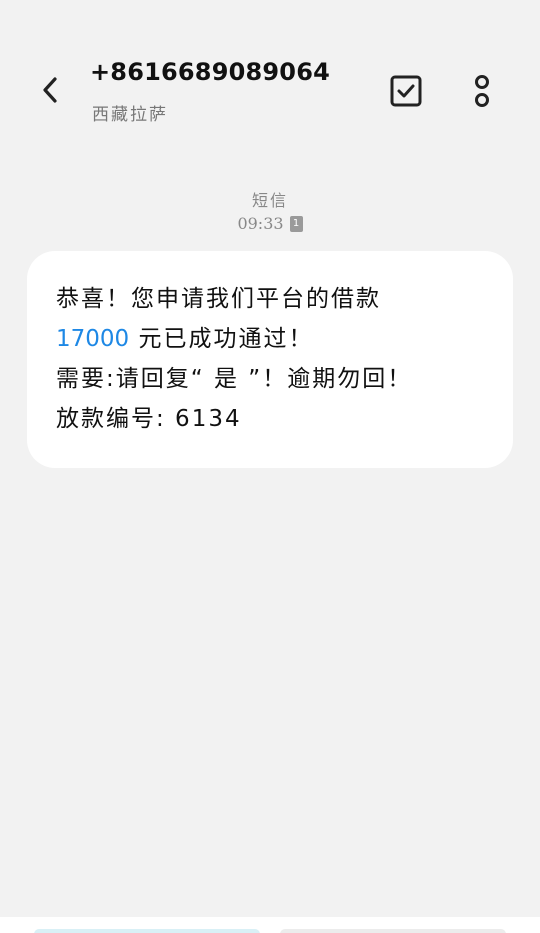 Image resolution: width=540 pixels, height=933 pixels. Describe the element at coordinates (210, 72) in the screenshot. I see `contact-number: +8616689089064` at that location.